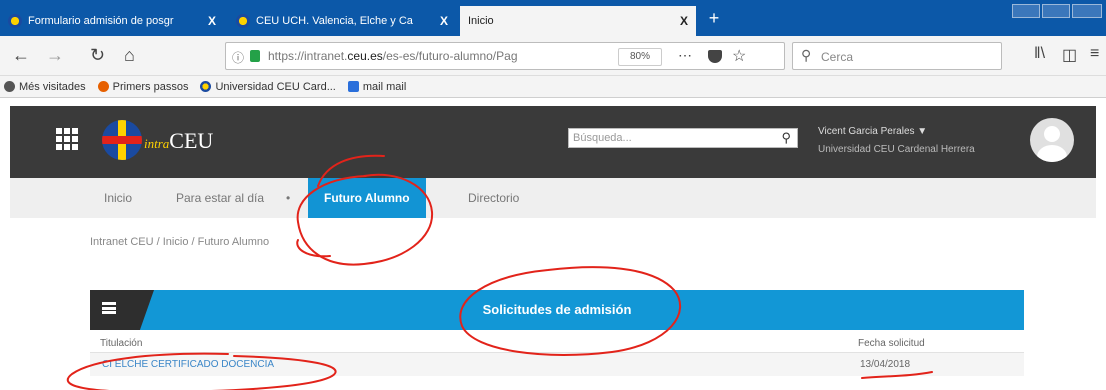 The width and height of the screenshot is (1106, 390). I want to click on site-brand: intraCEU, so click(178, 141).